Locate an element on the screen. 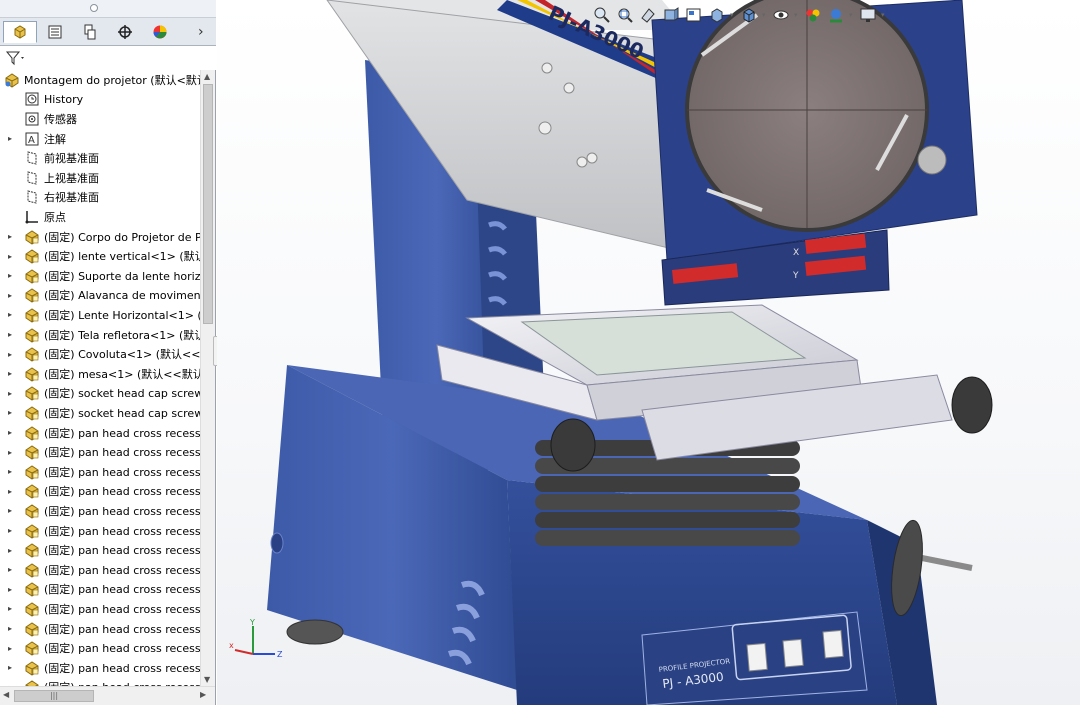 The height and width of the screenshot is (705, 1080). display-style-icon is located at coordinates (749, 15).